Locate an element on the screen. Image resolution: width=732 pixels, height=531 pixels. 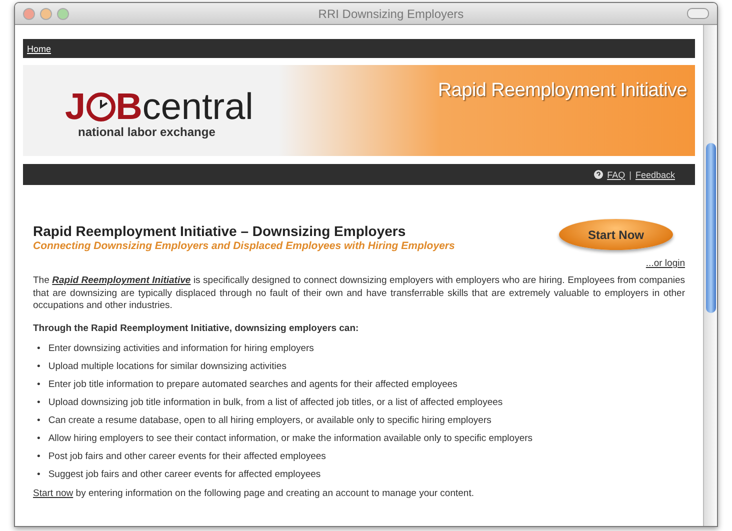
scroll-thumb is located at coordinates (711, 228).